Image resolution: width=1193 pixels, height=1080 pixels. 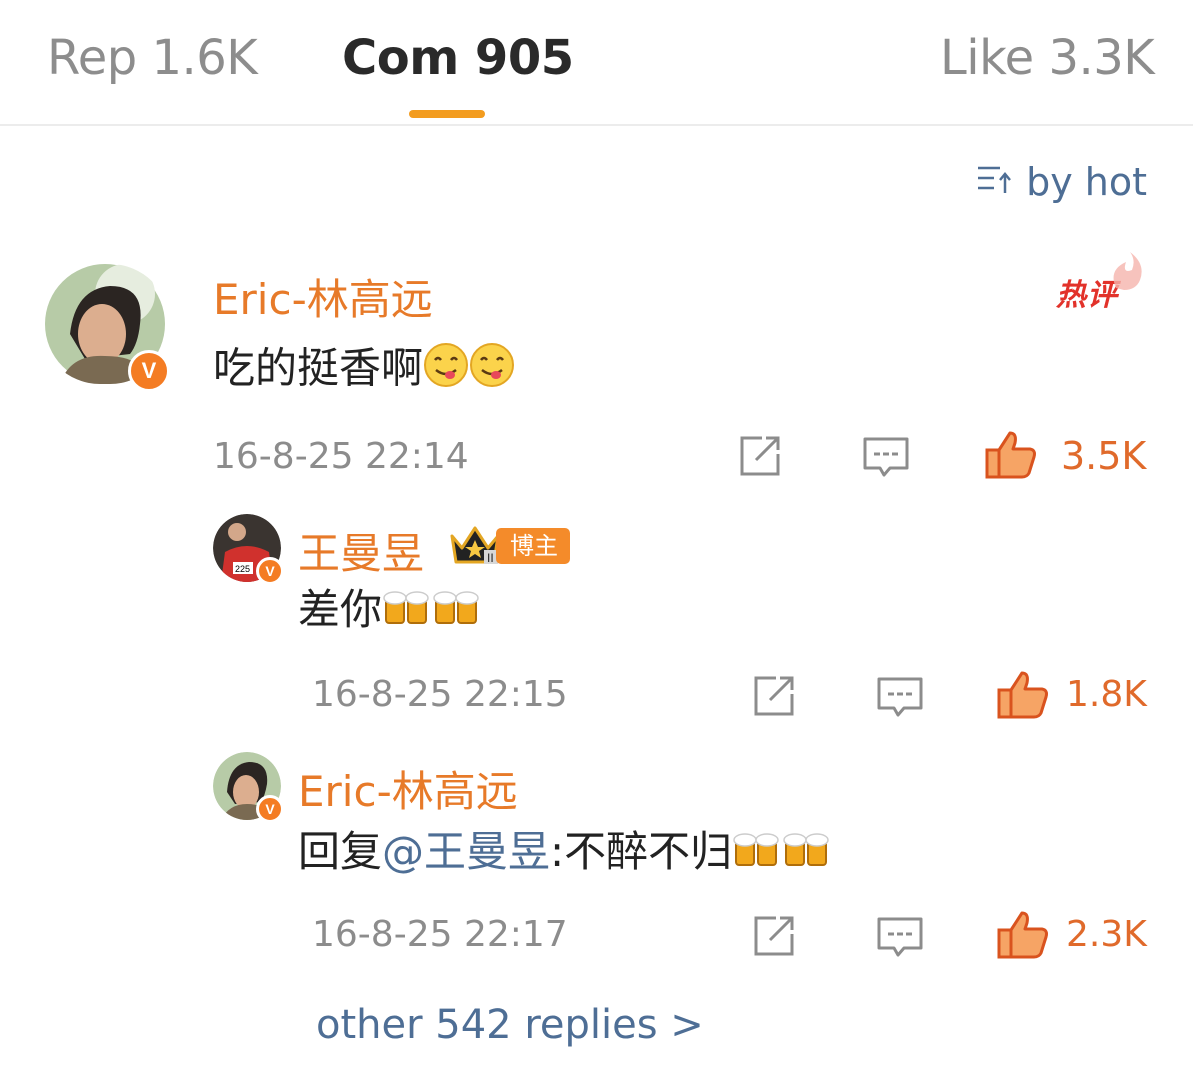 What do you see at coordinates (242, 569) in the screenshot?
I see `svg-text: 225` at bounding box center [242, 569].